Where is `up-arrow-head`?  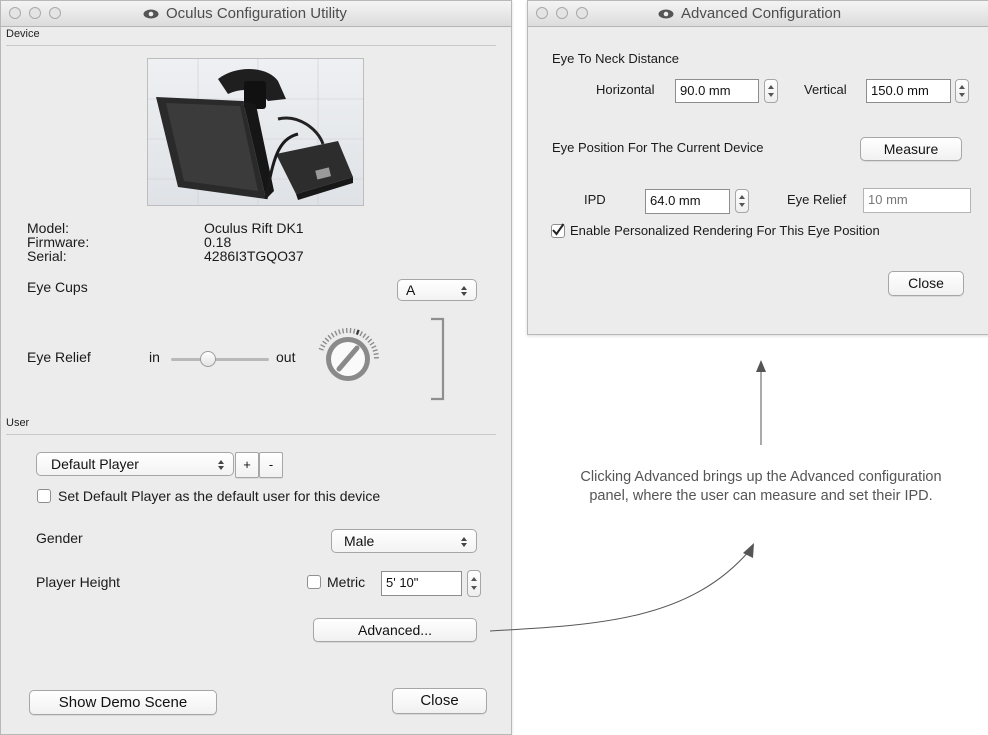 up-arrow-head is located at coordinates (761, 366).